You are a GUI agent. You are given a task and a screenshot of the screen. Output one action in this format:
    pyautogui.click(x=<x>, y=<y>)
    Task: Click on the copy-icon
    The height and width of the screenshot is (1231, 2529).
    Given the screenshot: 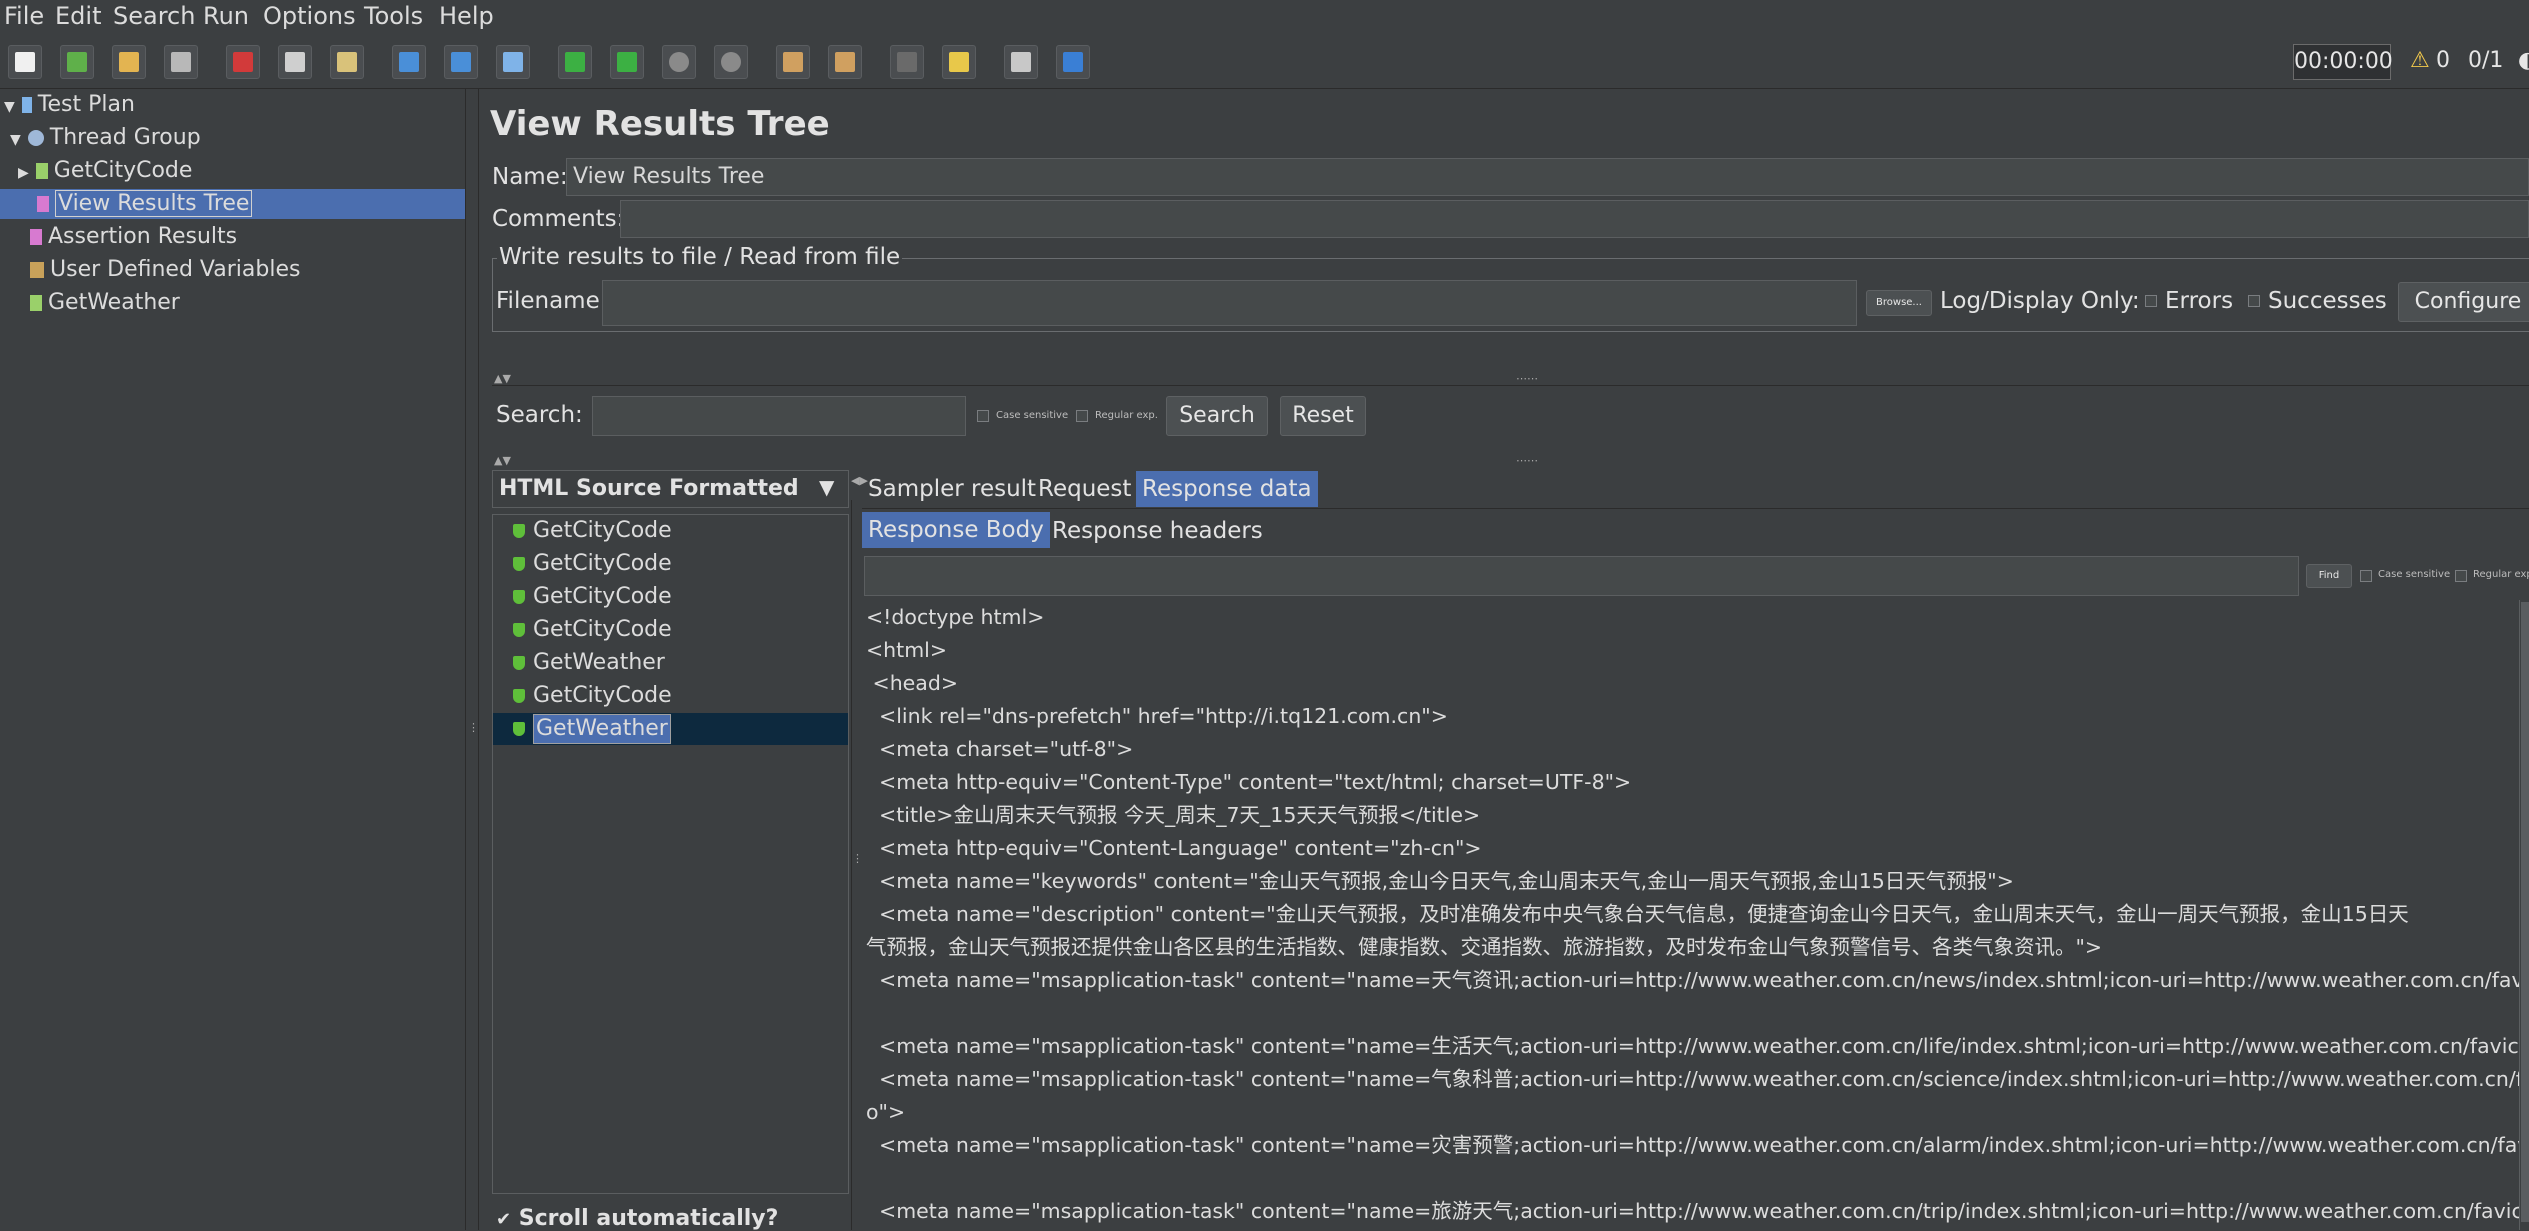 What is the action you would take?
    pyautogui.click(x=295, y=62)
    